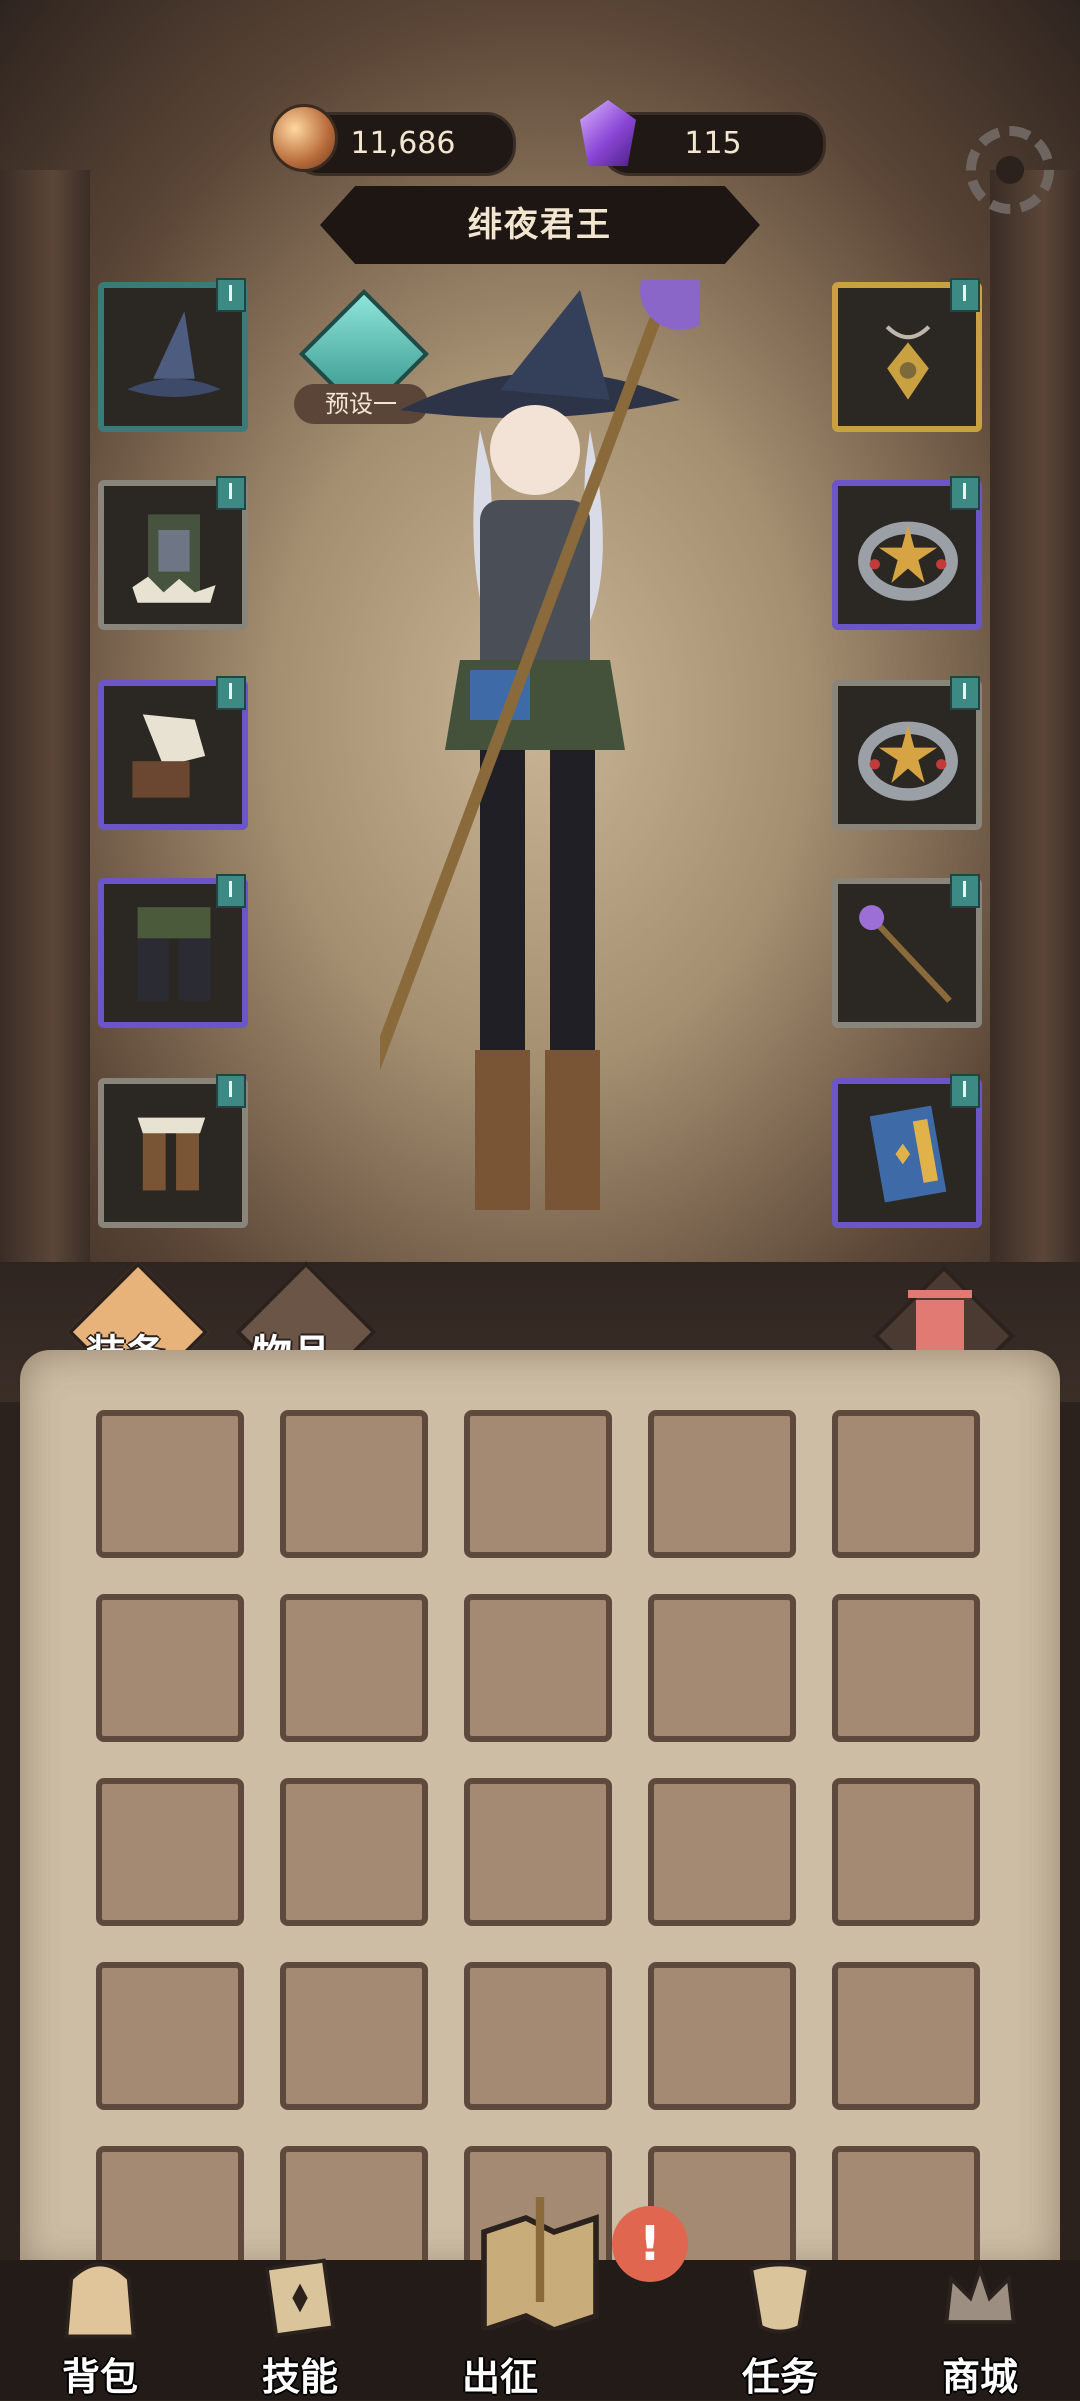 This screenshot has width=1080, height=2401. I want to click on nav-expedition: 出征, so click(540, 2298).